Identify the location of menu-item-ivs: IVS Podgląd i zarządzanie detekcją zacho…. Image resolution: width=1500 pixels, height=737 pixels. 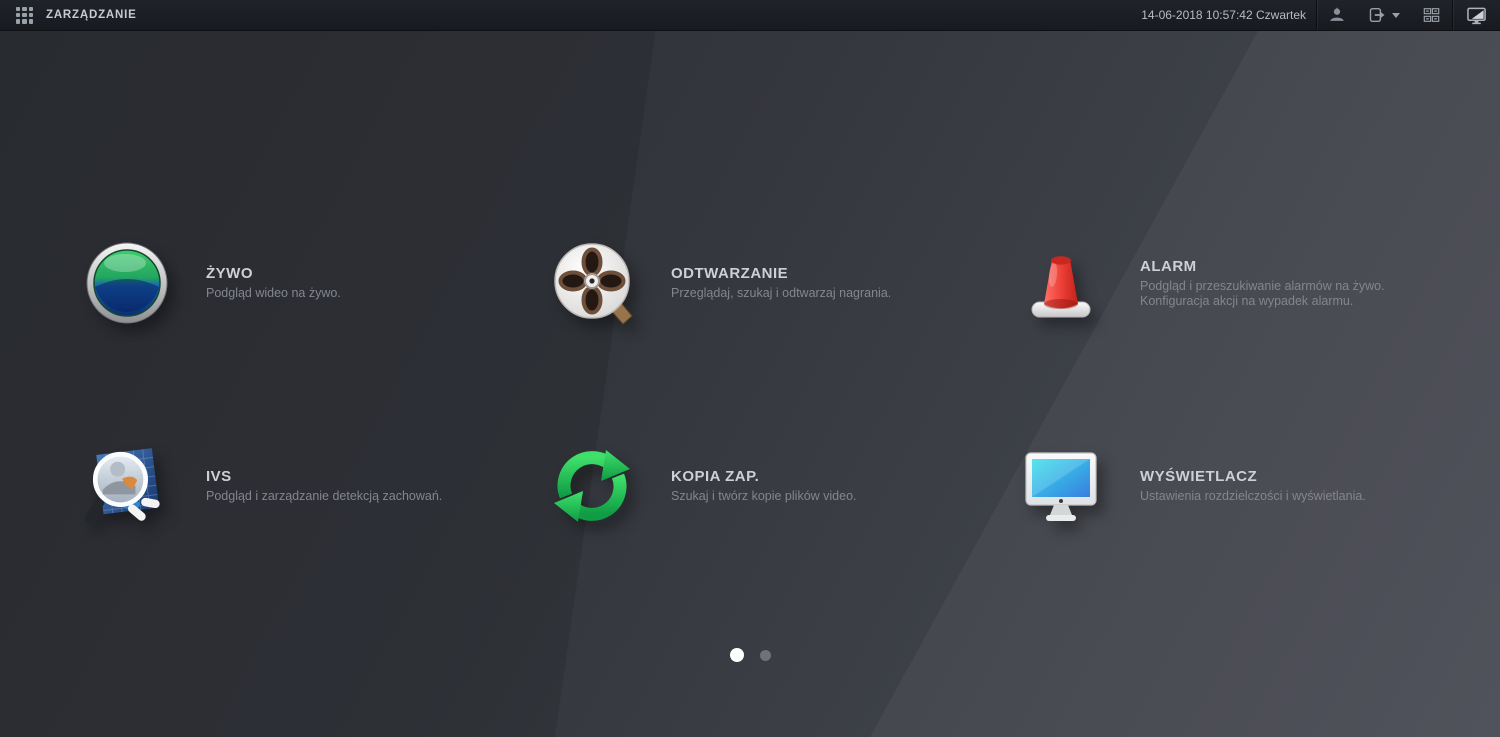
(320, 486).